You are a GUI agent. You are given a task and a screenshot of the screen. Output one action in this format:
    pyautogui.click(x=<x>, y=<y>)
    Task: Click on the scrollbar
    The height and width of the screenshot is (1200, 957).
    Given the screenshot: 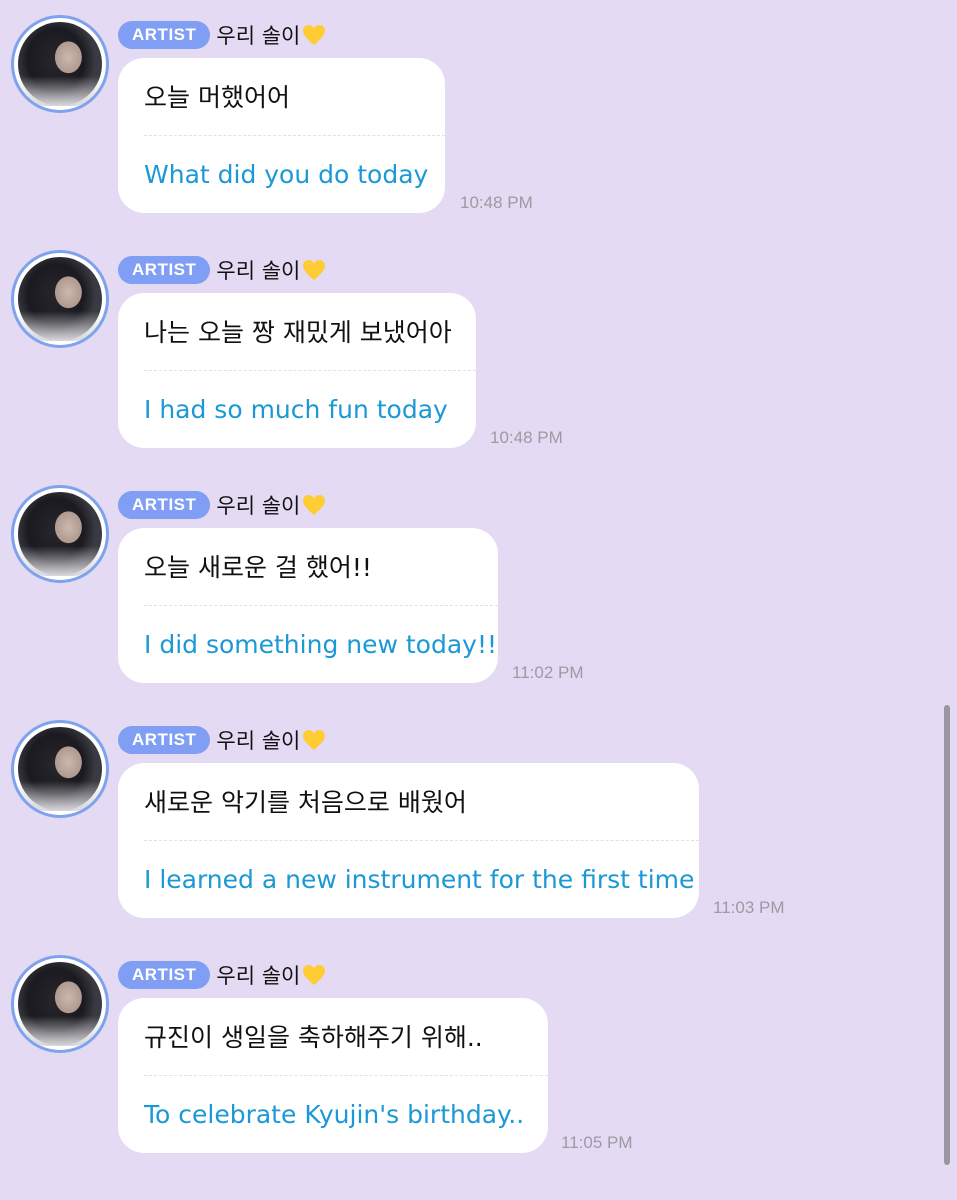 What is the action you would take?
    pyautogui.click(x=947, y=935)
    